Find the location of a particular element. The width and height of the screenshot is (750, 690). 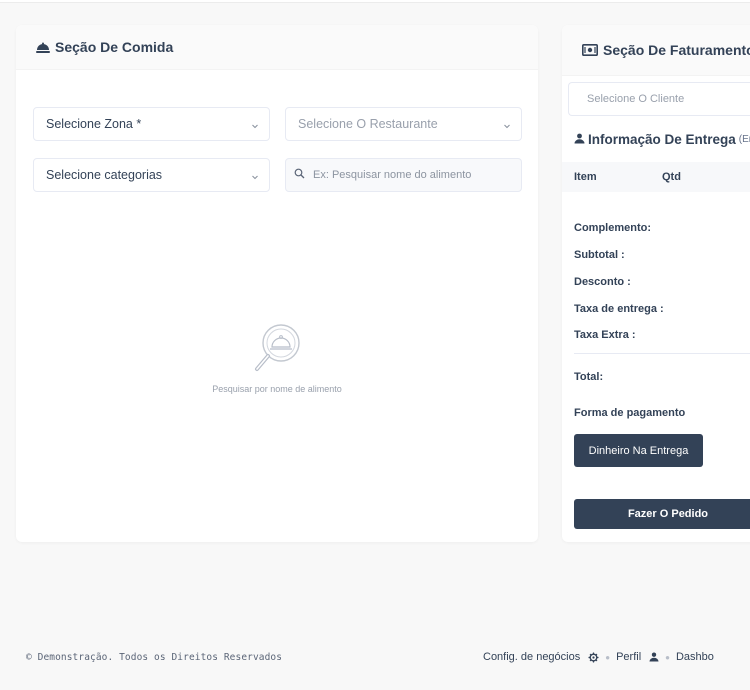

zone-select: Selecione Zona * is located at coordinates (151, 124).